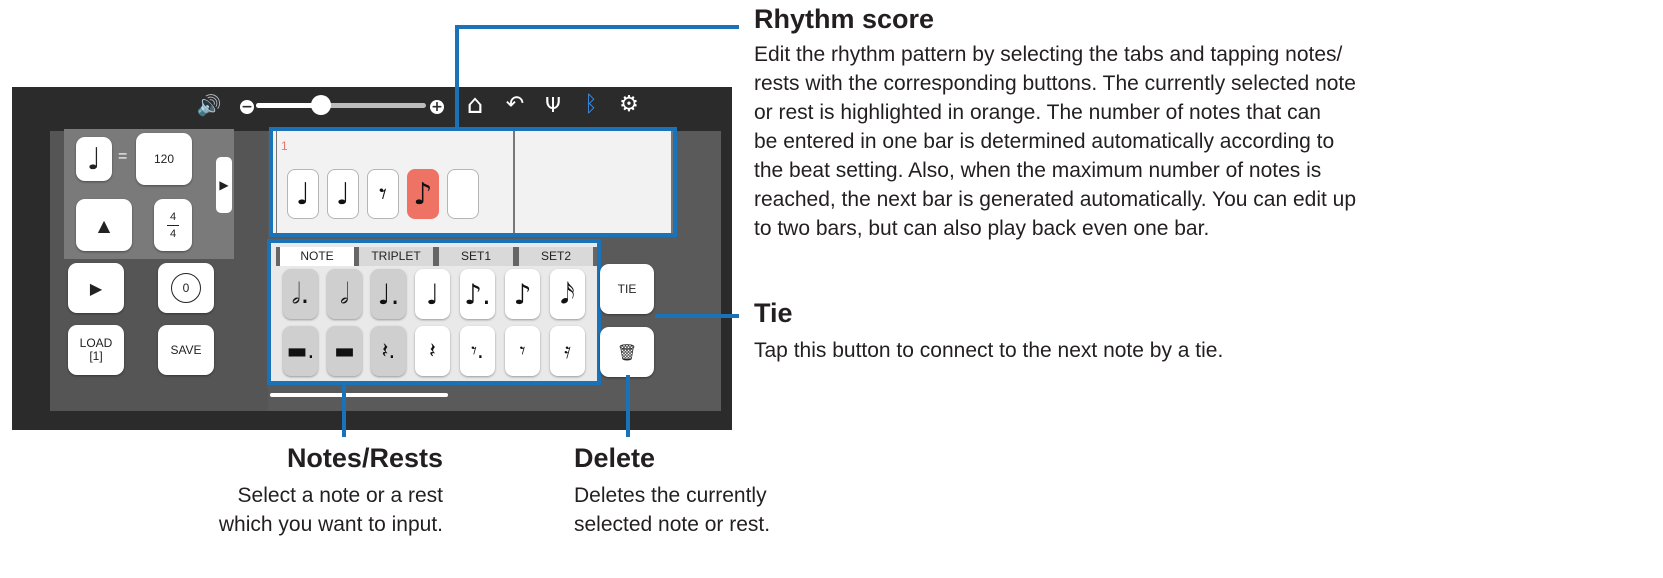 The height and width of the screenshot is (578, 1663). Describe the element at coordinates (173, 216) in the screenshot. I see `time-sig-top: 4` at that location.